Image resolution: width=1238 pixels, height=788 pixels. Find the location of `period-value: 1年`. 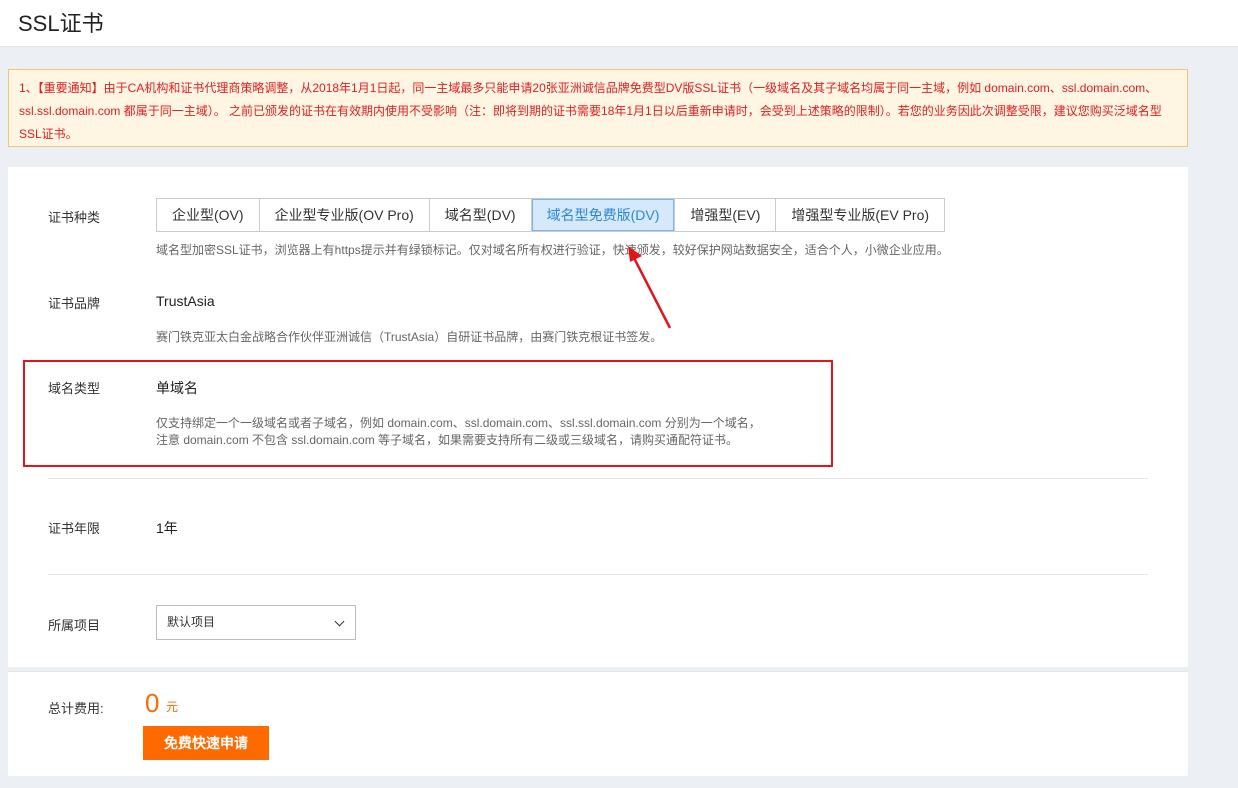

period-value: 1年 is located at coordinates (167, 528).